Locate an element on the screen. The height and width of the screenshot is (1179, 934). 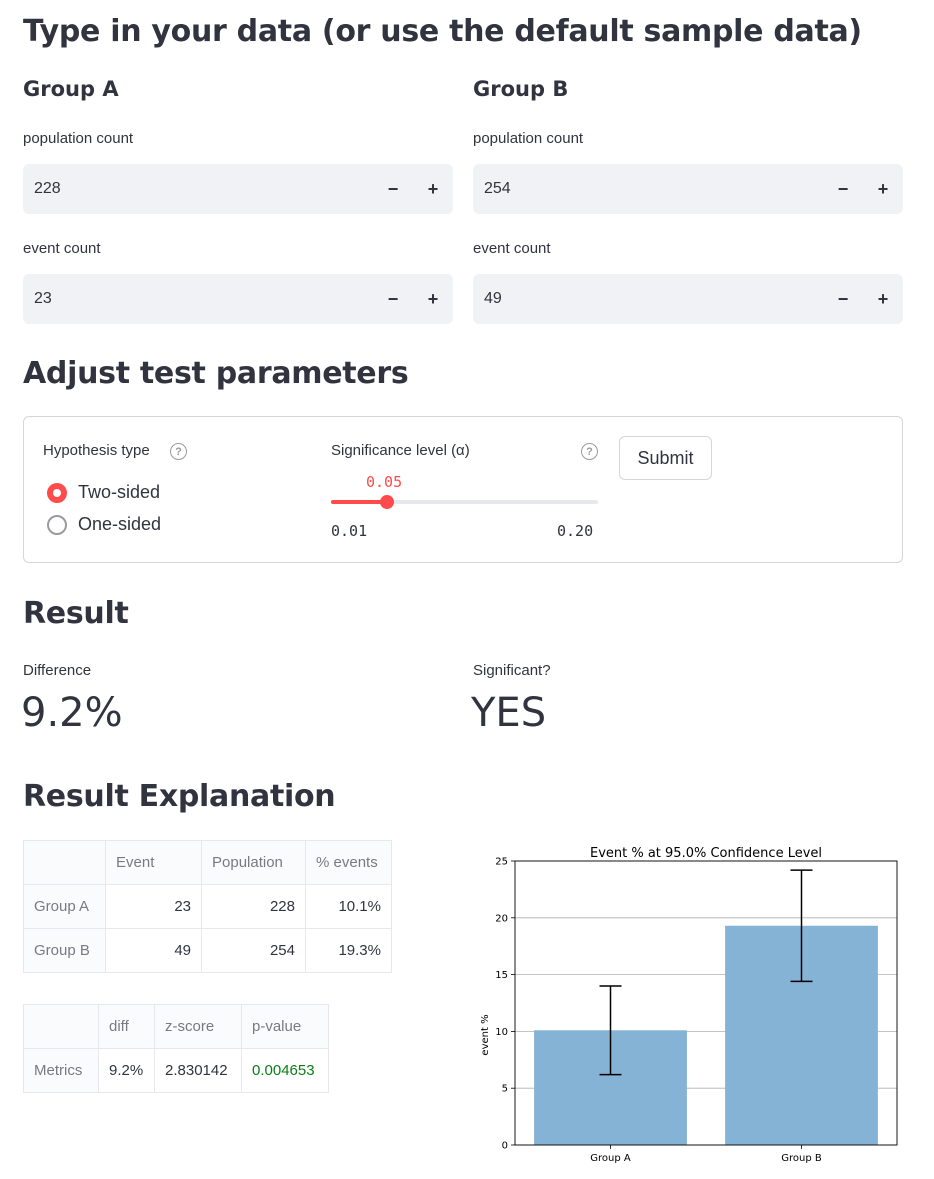
column-header: p-value is located at coordinates (285, 1026).